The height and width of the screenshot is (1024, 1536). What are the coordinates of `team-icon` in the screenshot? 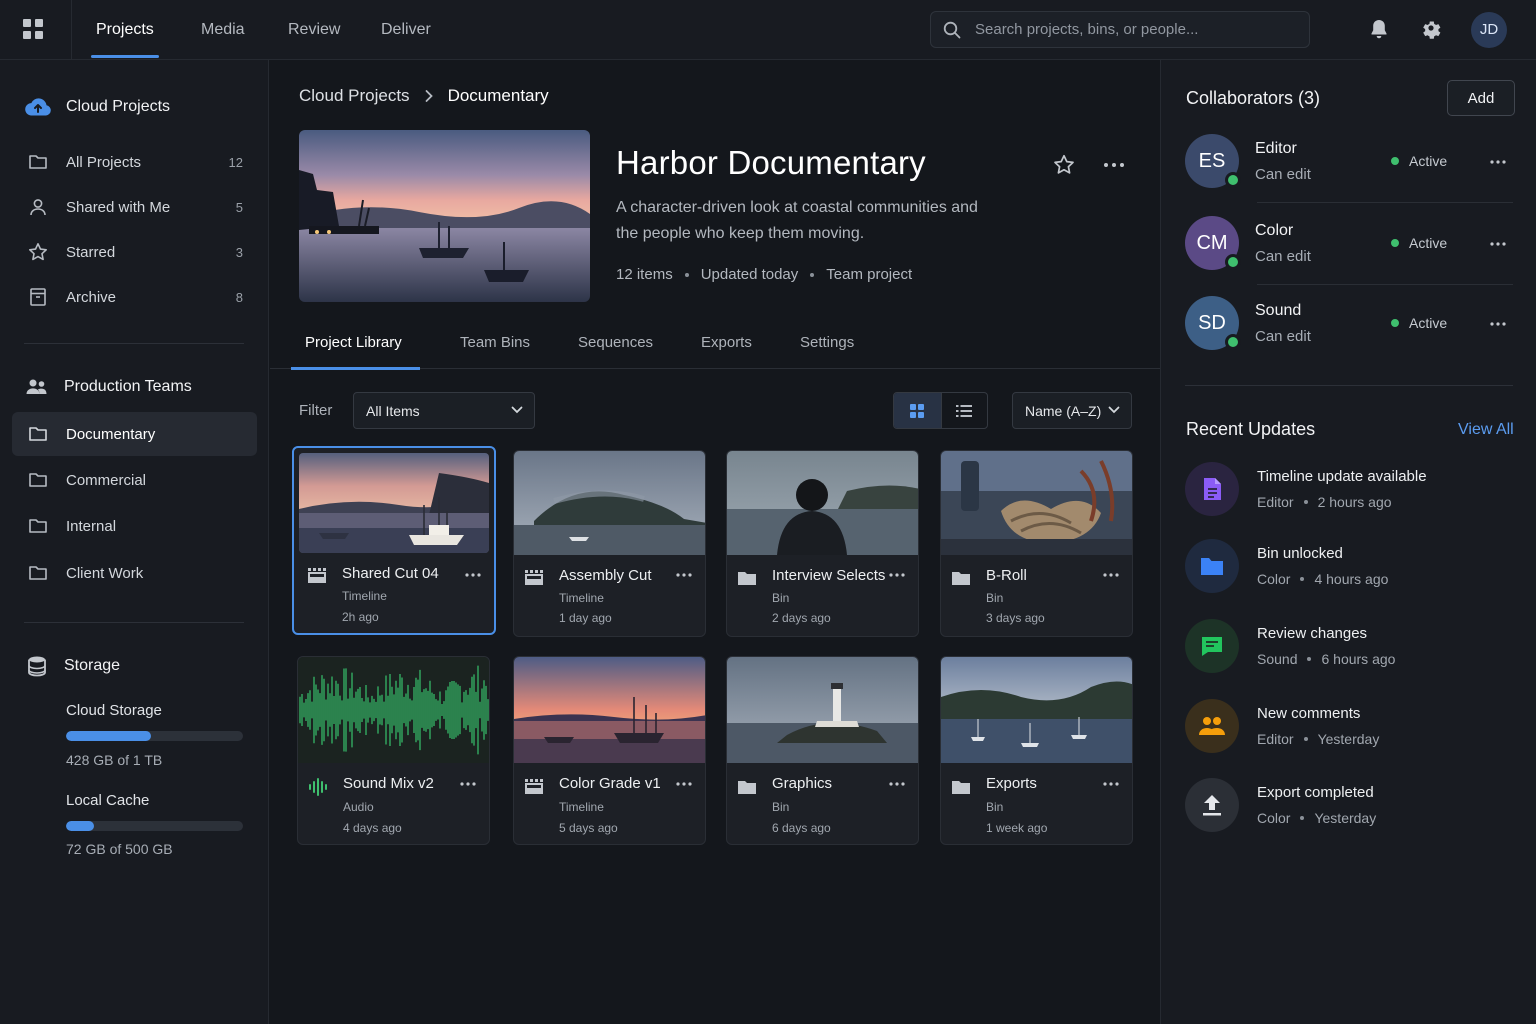 It's located at (36, 386).